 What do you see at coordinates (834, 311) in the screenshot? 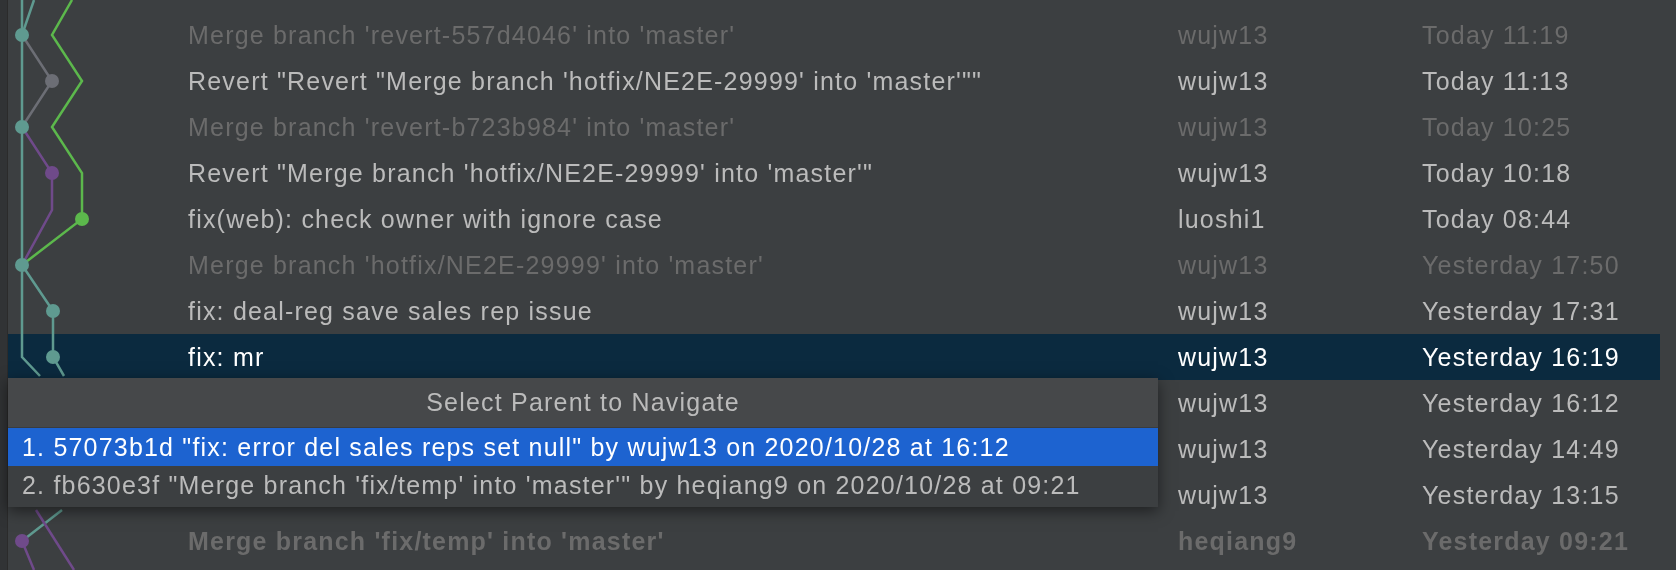
I see `commit-row: fix: deal-reg save sales rep issue wujw13 Yesterday 17:31` at bounding box center [834, 311].